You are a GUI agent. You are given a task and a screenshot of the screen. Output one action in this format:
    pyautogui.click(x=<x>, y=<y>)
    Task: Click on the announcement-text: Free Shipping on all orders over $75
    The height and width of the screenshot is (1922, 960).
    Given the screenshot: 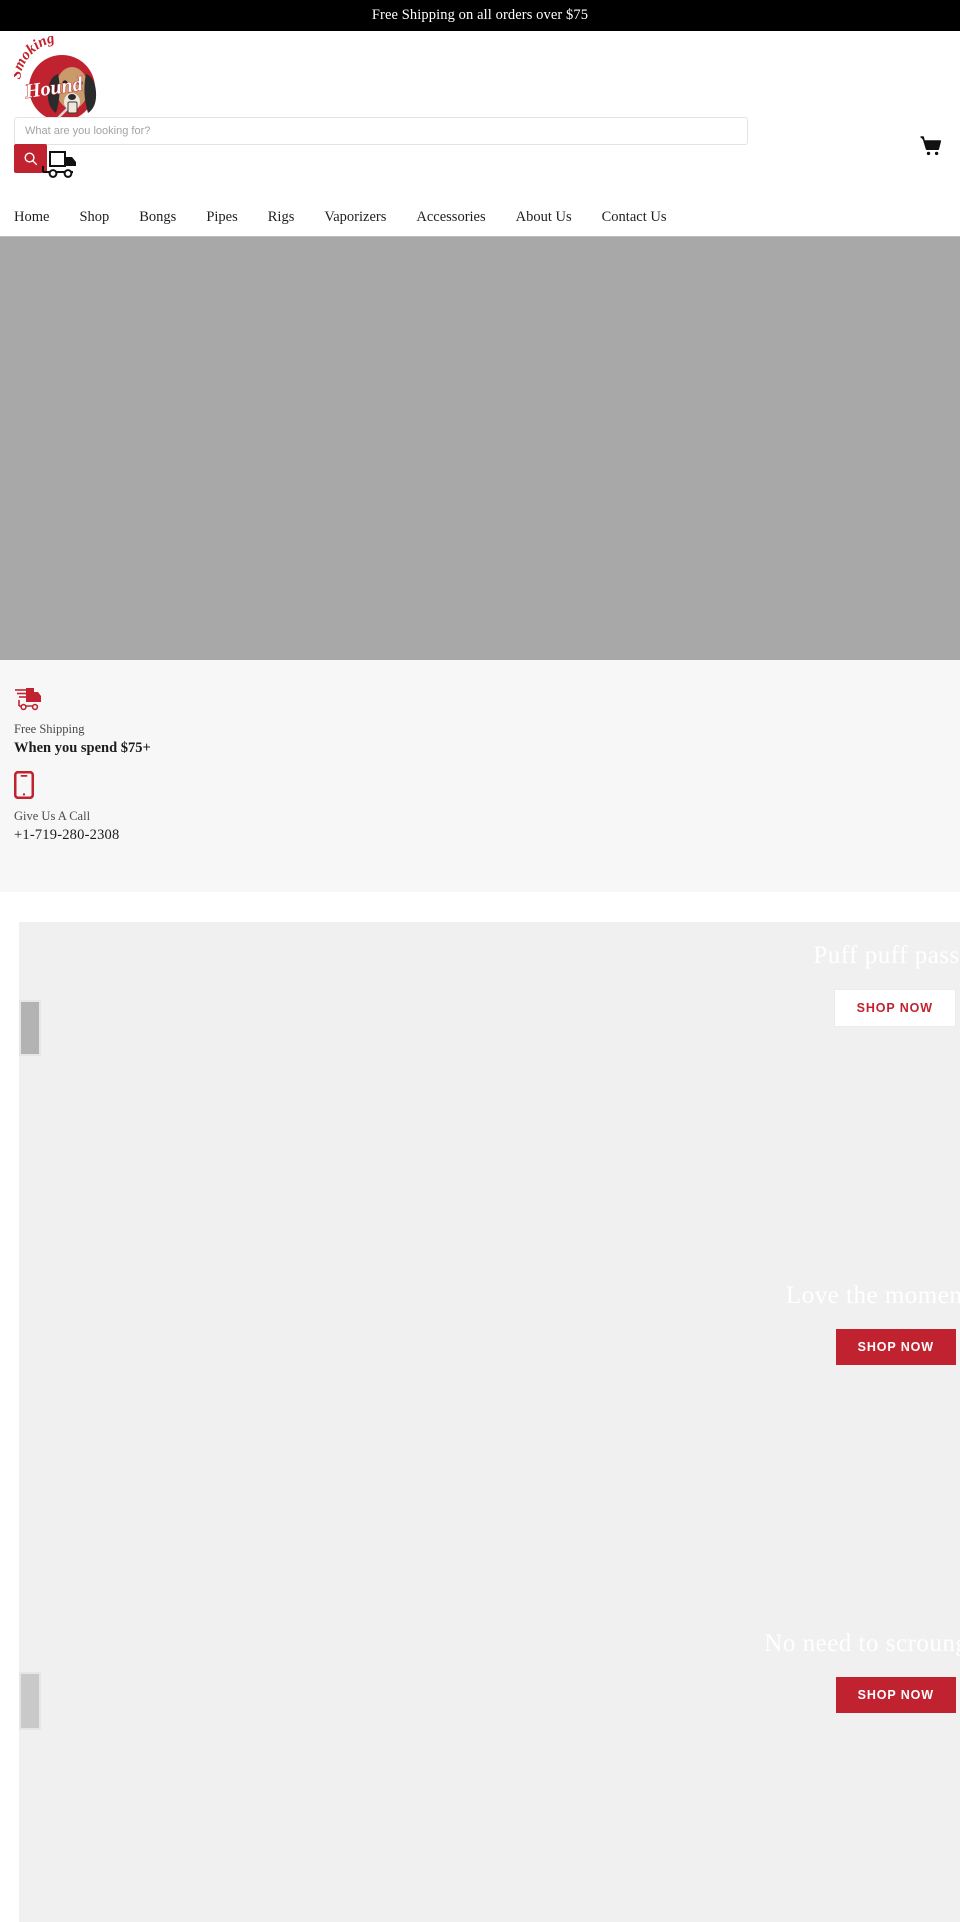 What is the action you would take?
    pyautogui.click(x=480, y=15)
    